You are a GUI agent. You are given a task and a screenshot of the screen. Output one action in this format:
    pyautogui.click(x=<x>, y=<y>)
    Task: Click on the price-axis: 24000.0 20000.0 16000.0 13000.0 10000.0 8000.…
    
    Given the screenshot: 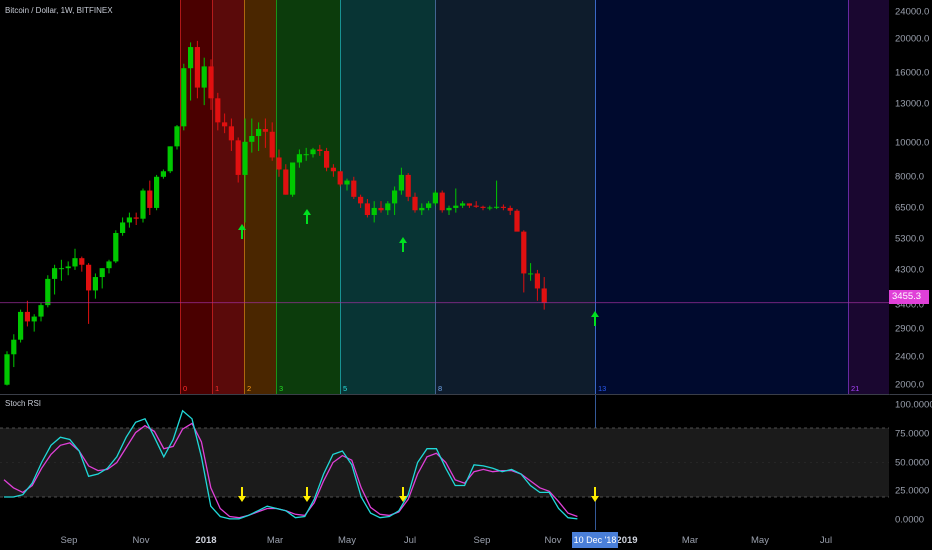 What is the action you would take?
    pyautogui.click(x=910, y=197)
    